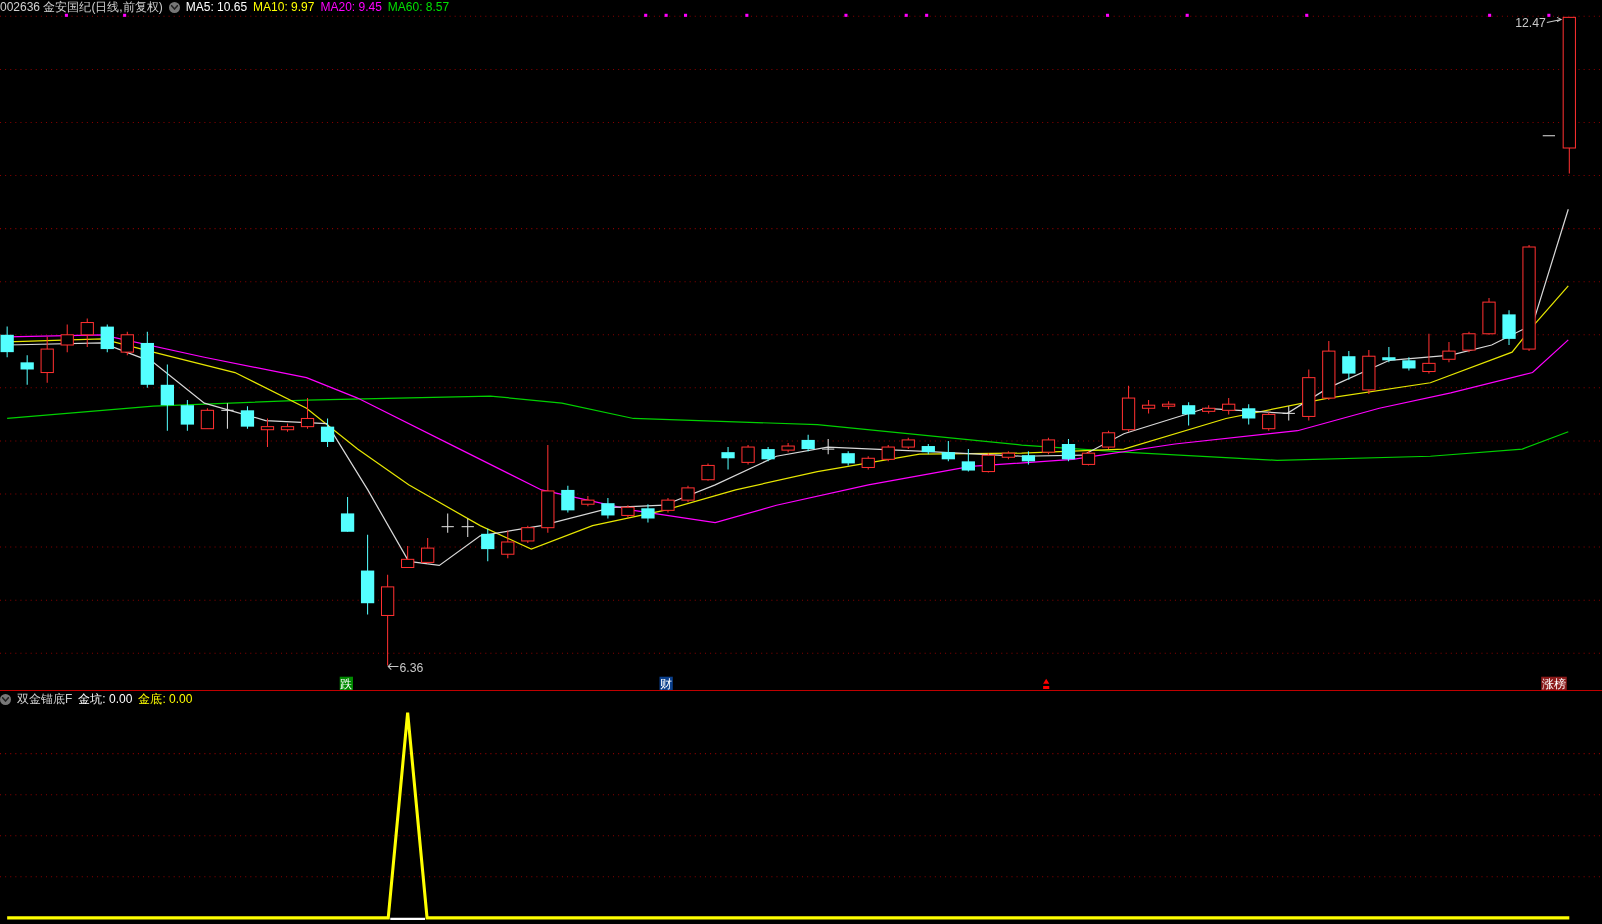  Describe the element at coordinates (411, 667) in the screenshot. I see `price-label: 6.36` at that location.